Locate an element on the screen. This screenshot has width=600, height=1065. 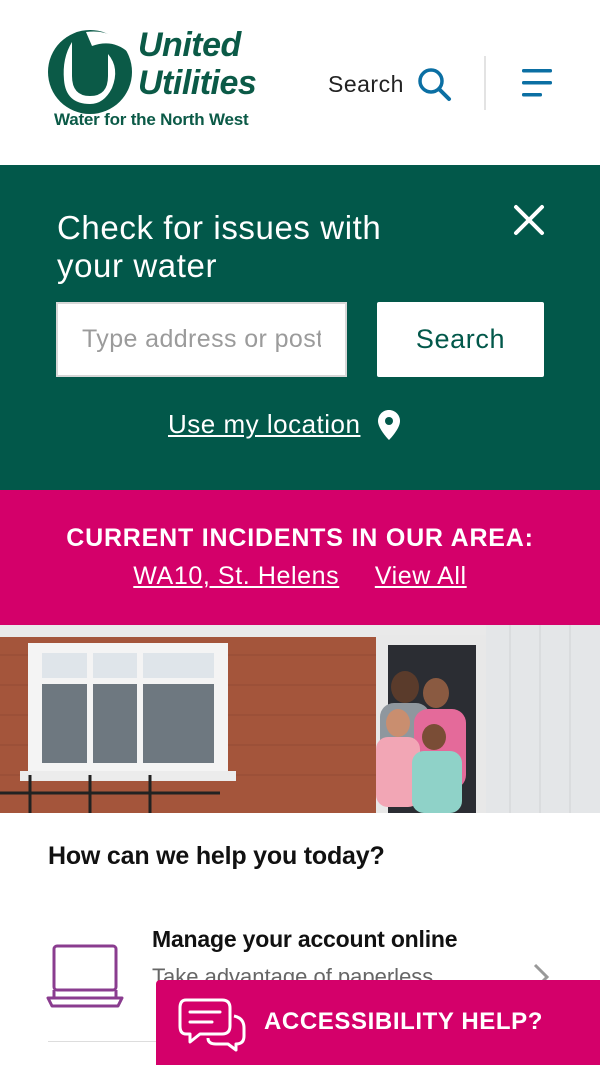
brand-name-line2: Utilities is located at coordinates (197, 83).